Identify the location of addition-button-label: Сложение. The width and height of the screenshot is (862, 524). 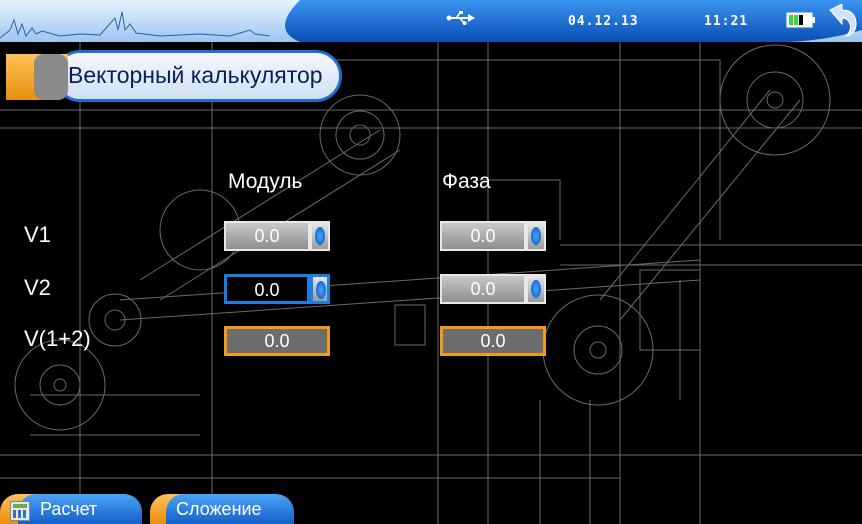
(219, 509).